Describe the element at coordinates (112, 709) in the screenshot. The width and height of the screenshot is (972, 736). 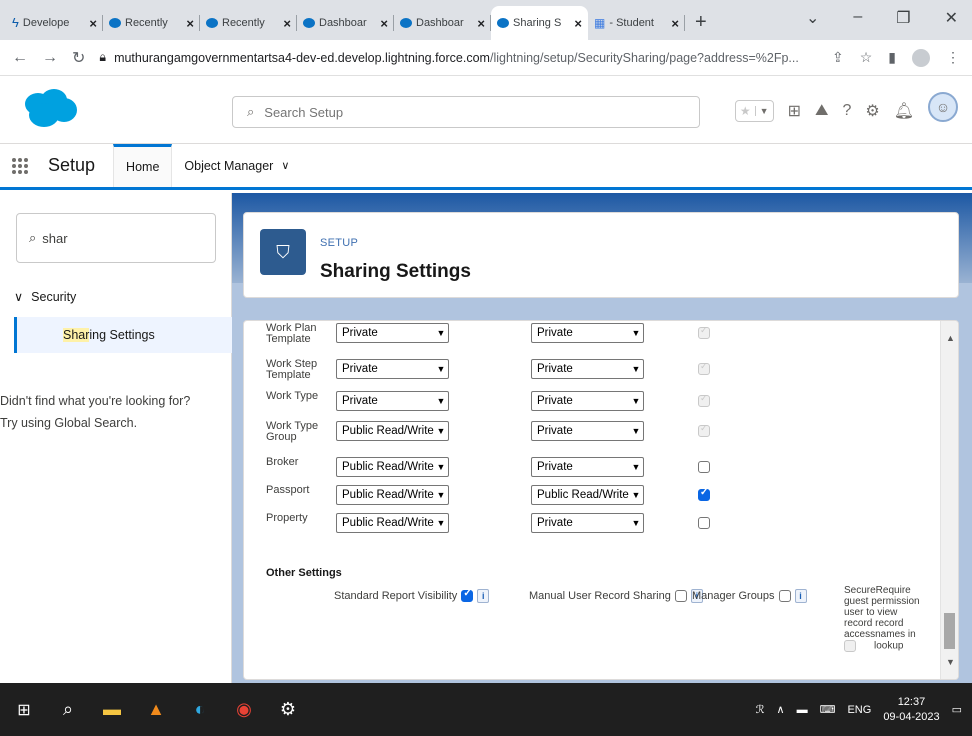
I see `file-explorer-icon: ▬` at that location.